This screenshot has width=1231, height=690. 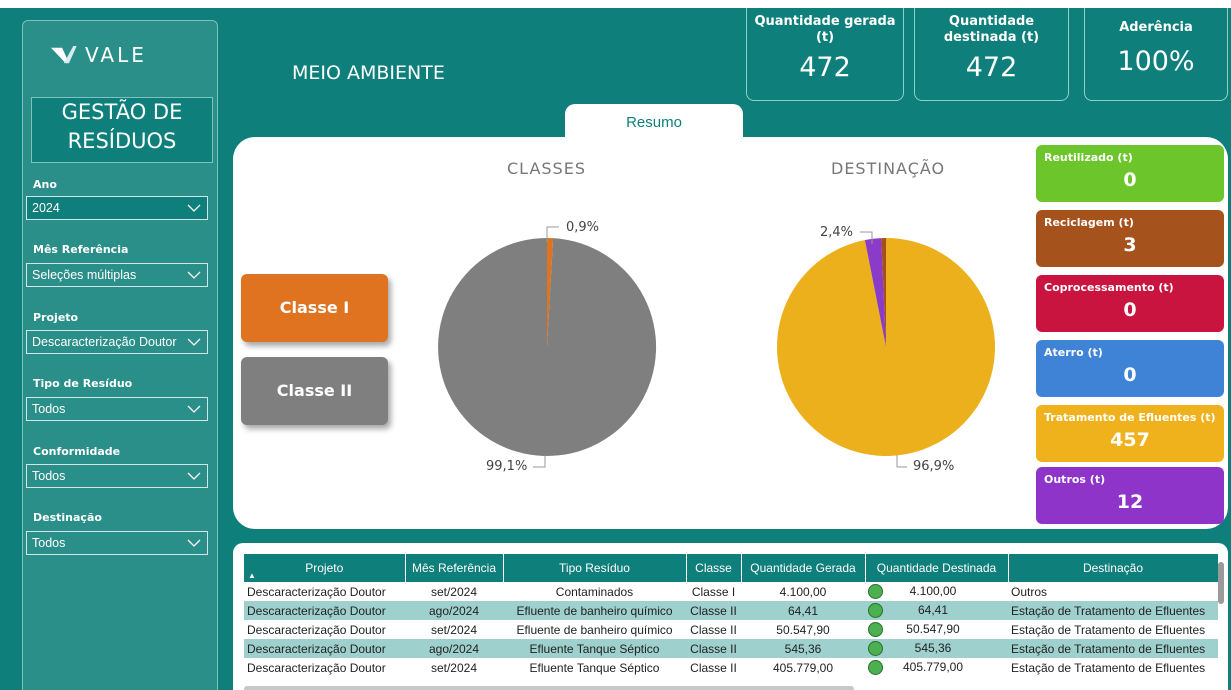 I want to click on card-label: Outros (t), so click(x=1075, y=479).